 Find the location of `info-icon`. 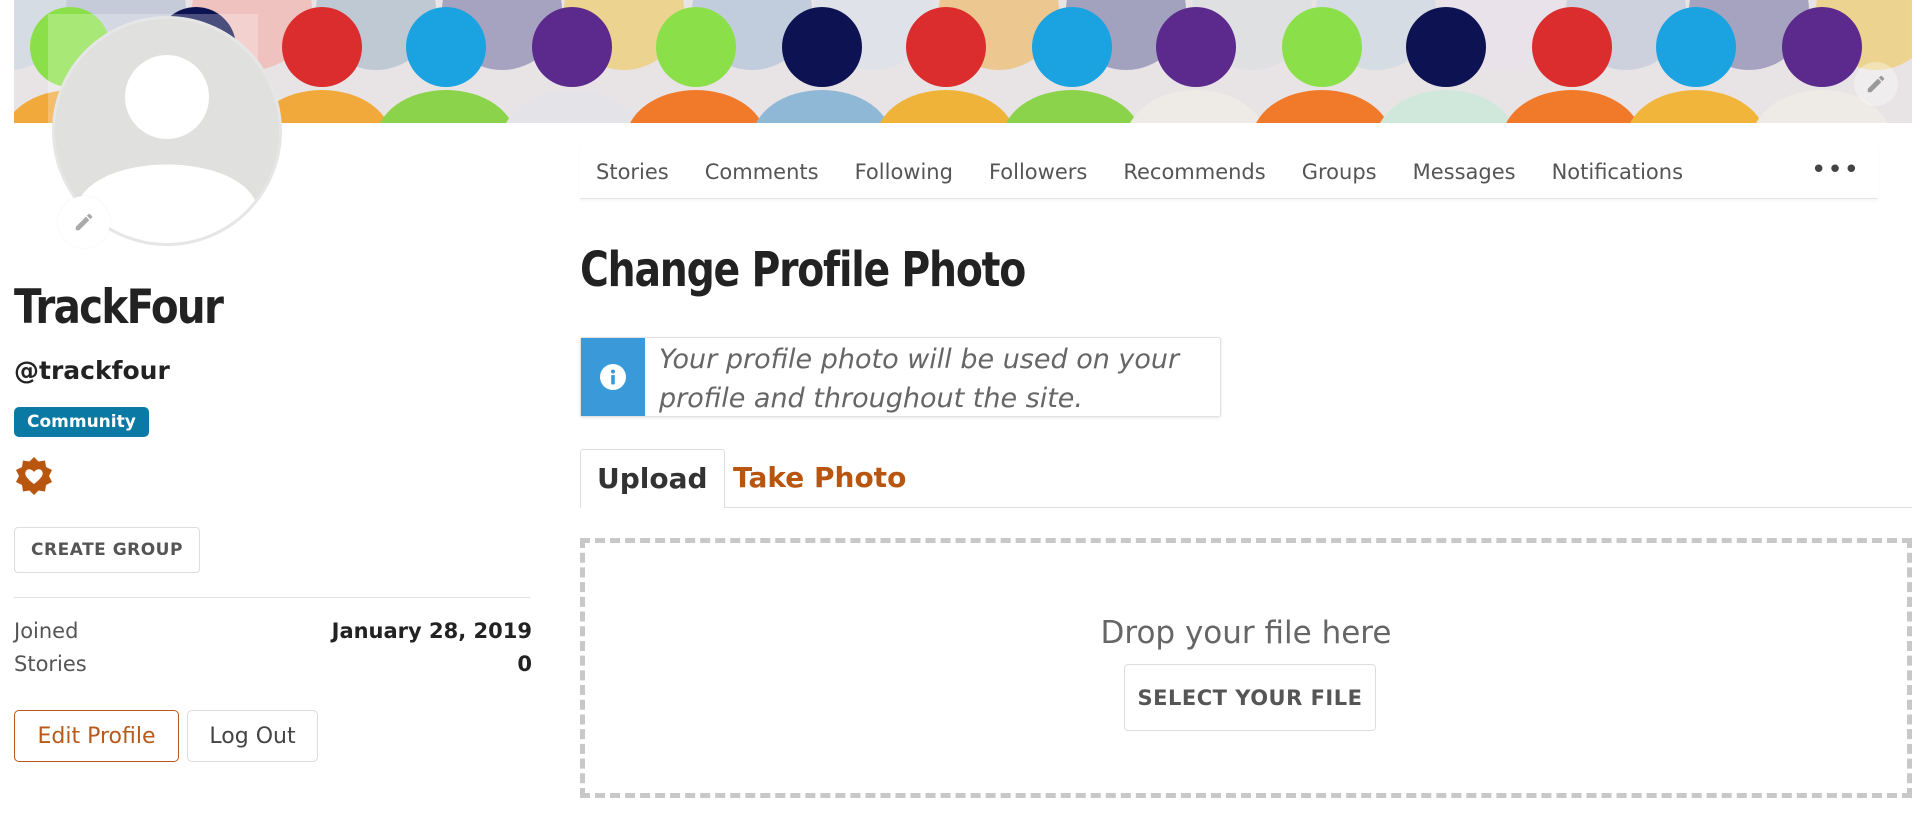

info-icon is located at coordinates (613, 377).